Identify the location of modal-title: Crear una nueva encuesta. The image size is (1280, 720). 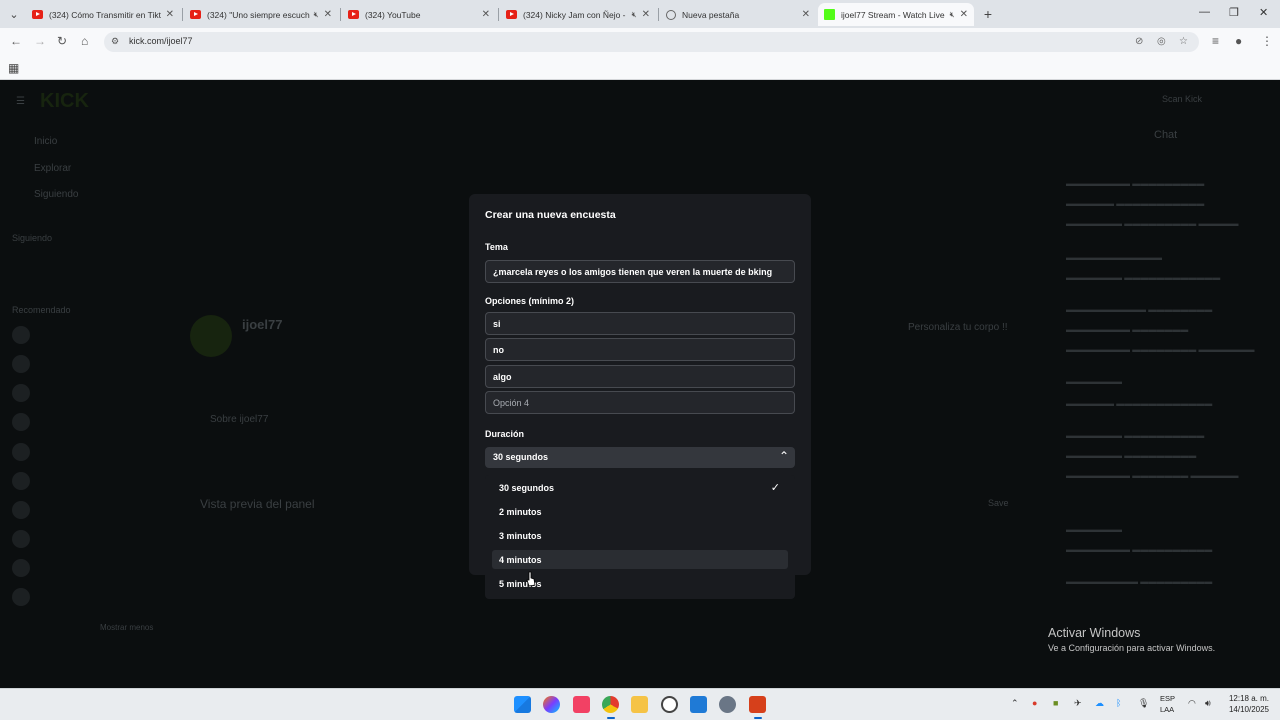
(550, 215).